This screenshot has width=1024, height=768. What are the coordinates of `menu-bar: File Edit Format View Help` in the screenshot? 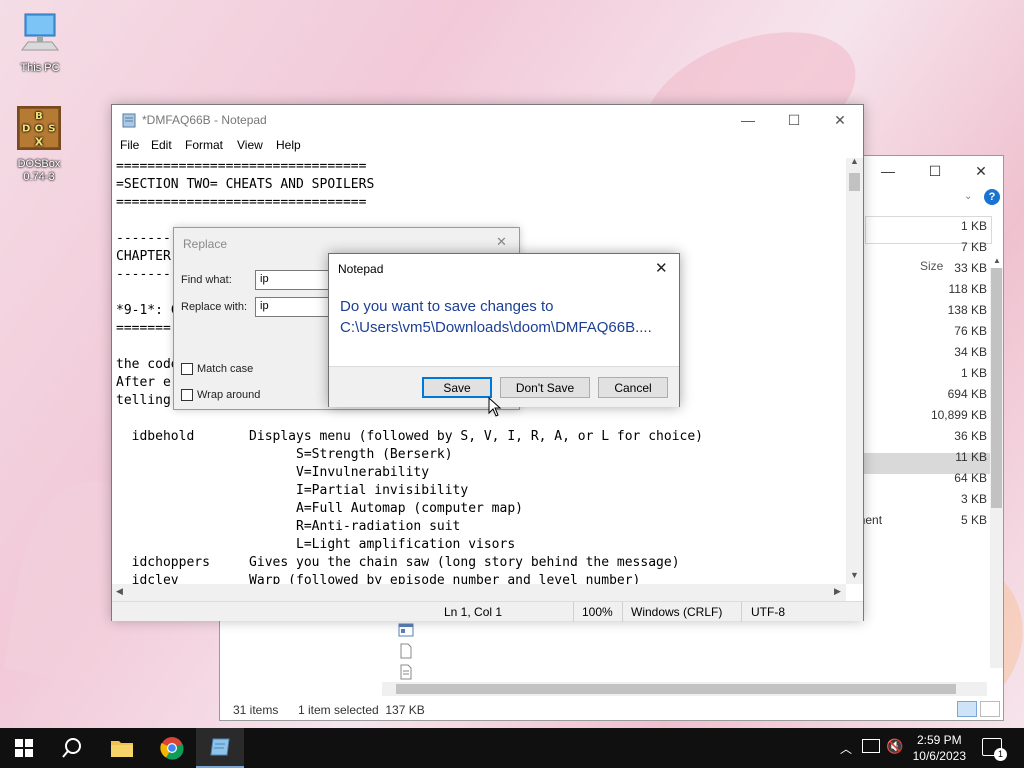 It's located at (487, 146).